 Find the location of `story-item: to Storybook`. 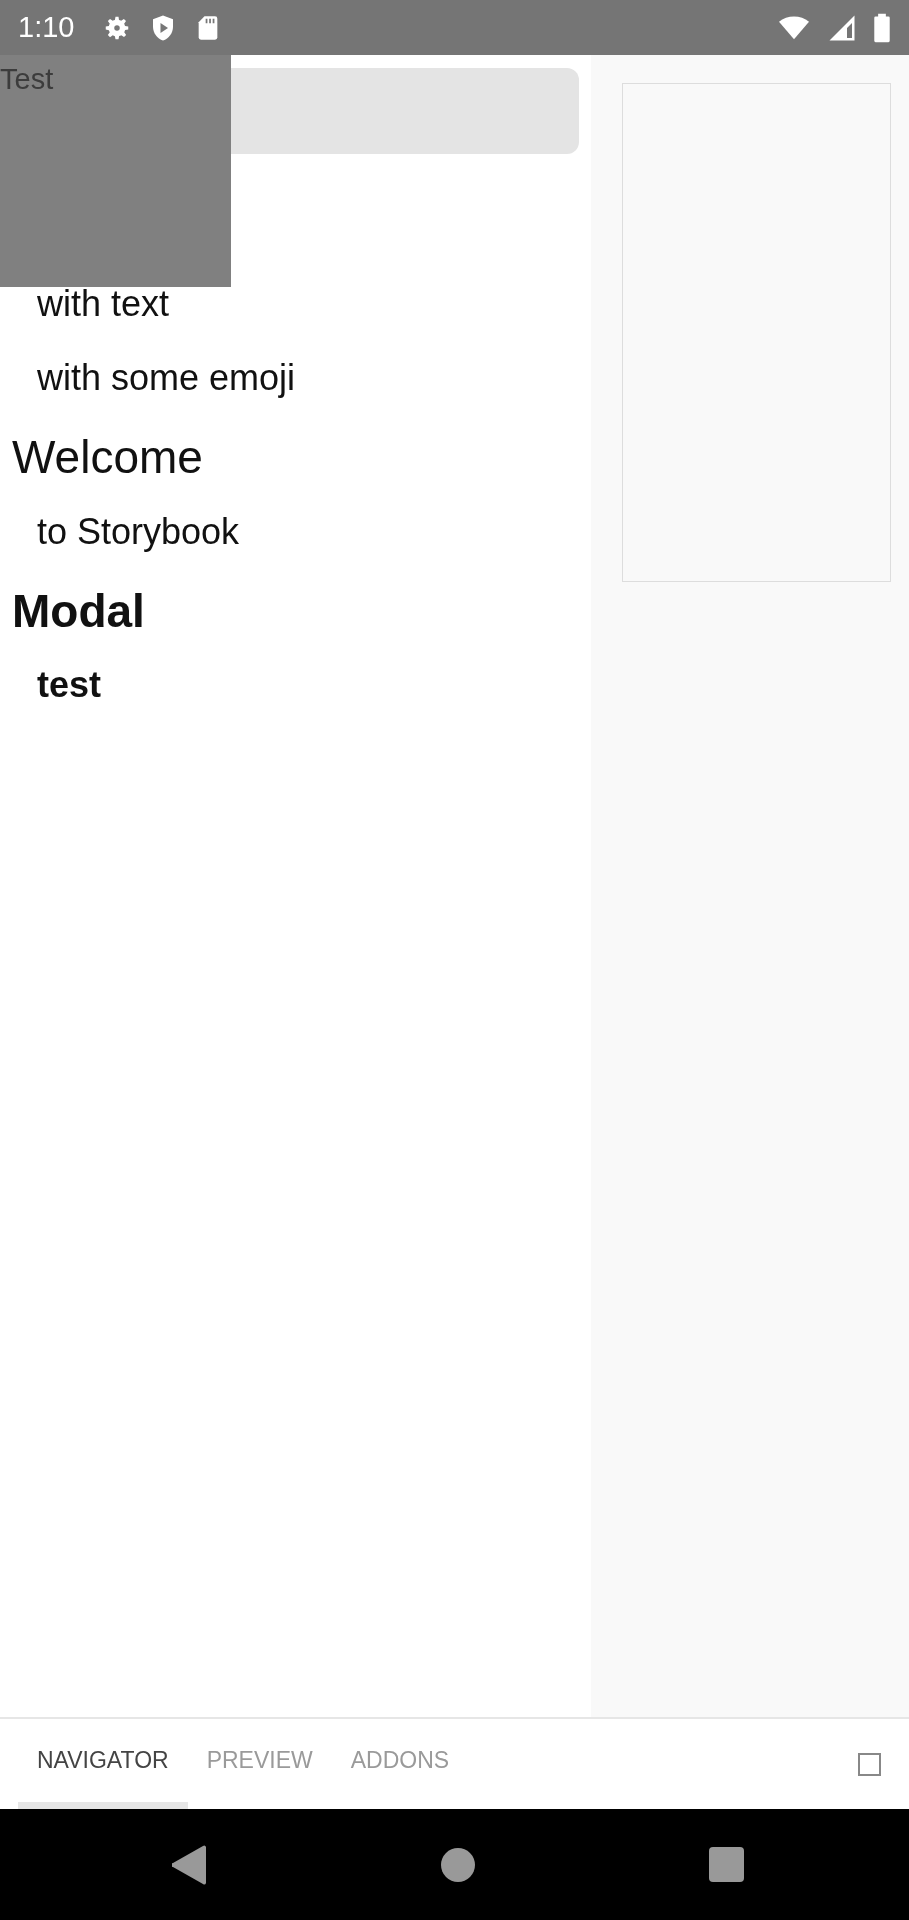

story-item: to Storybook is located at coordinates (138, 531).